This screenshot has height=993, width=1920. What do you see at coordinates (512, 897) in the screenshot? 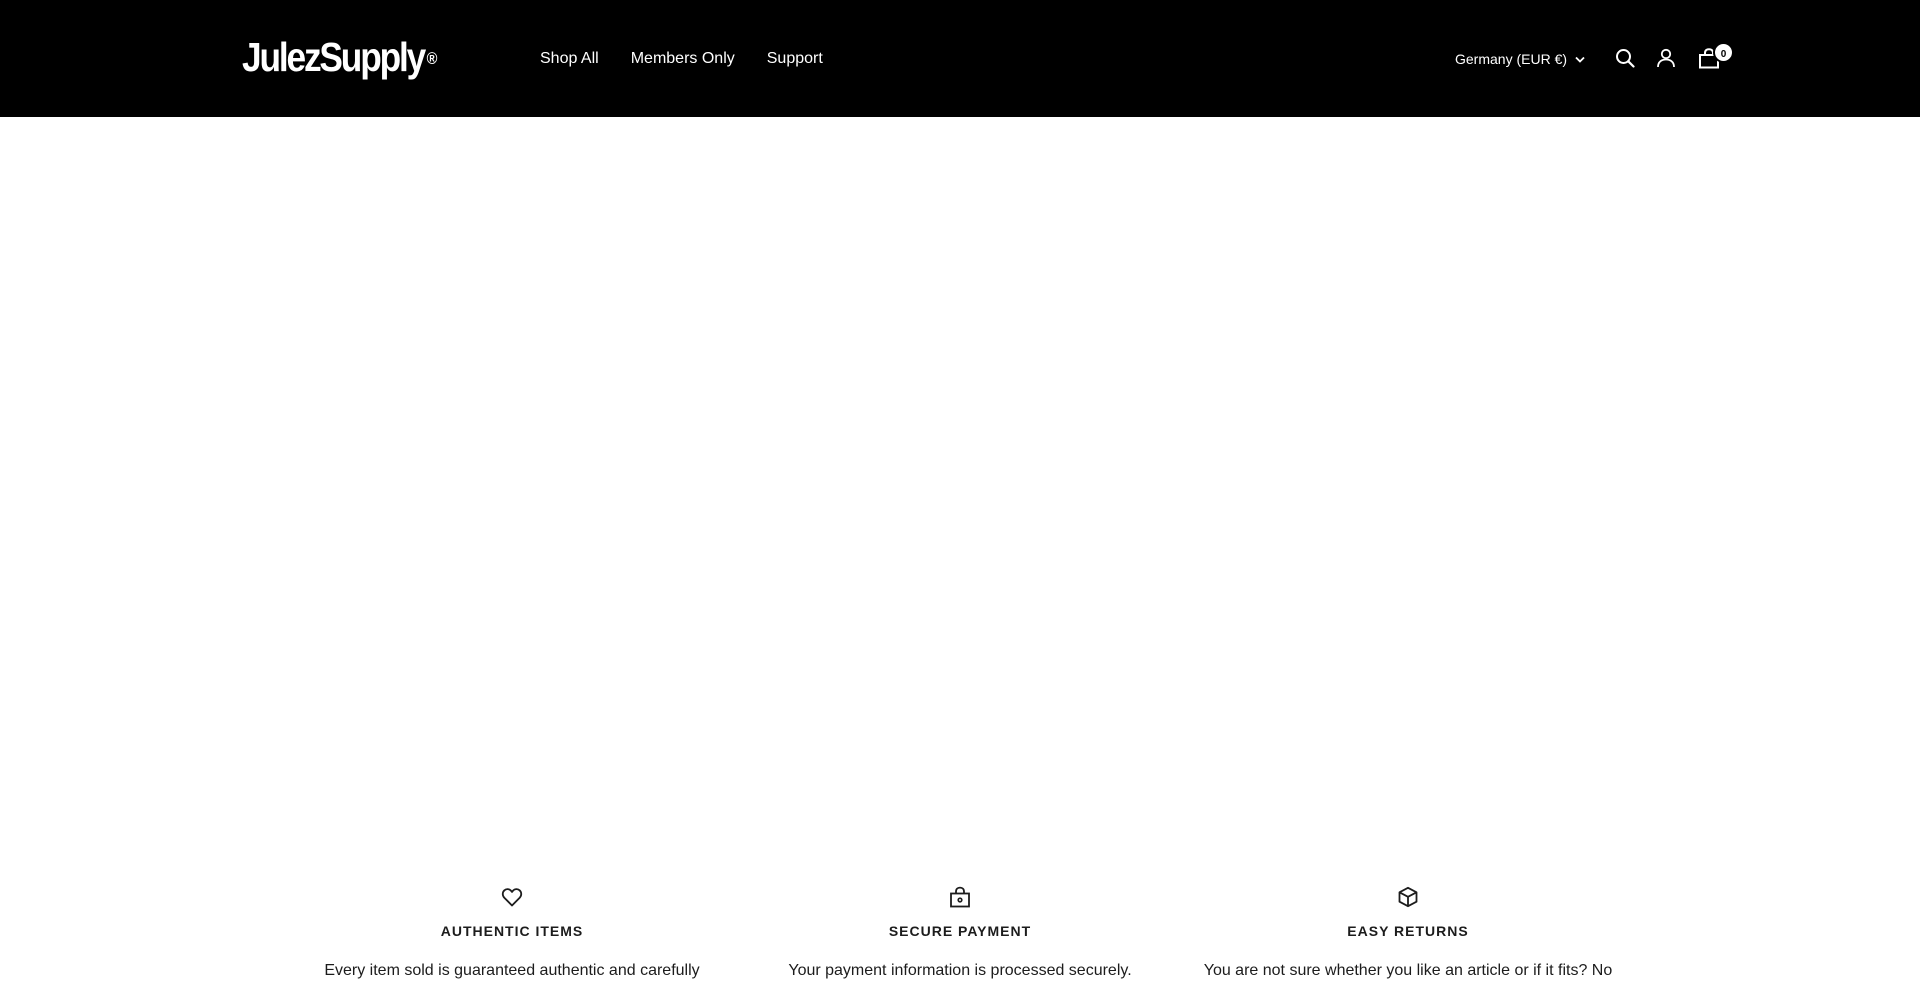
I see `heart-icon` at bounding box center [512, 897].